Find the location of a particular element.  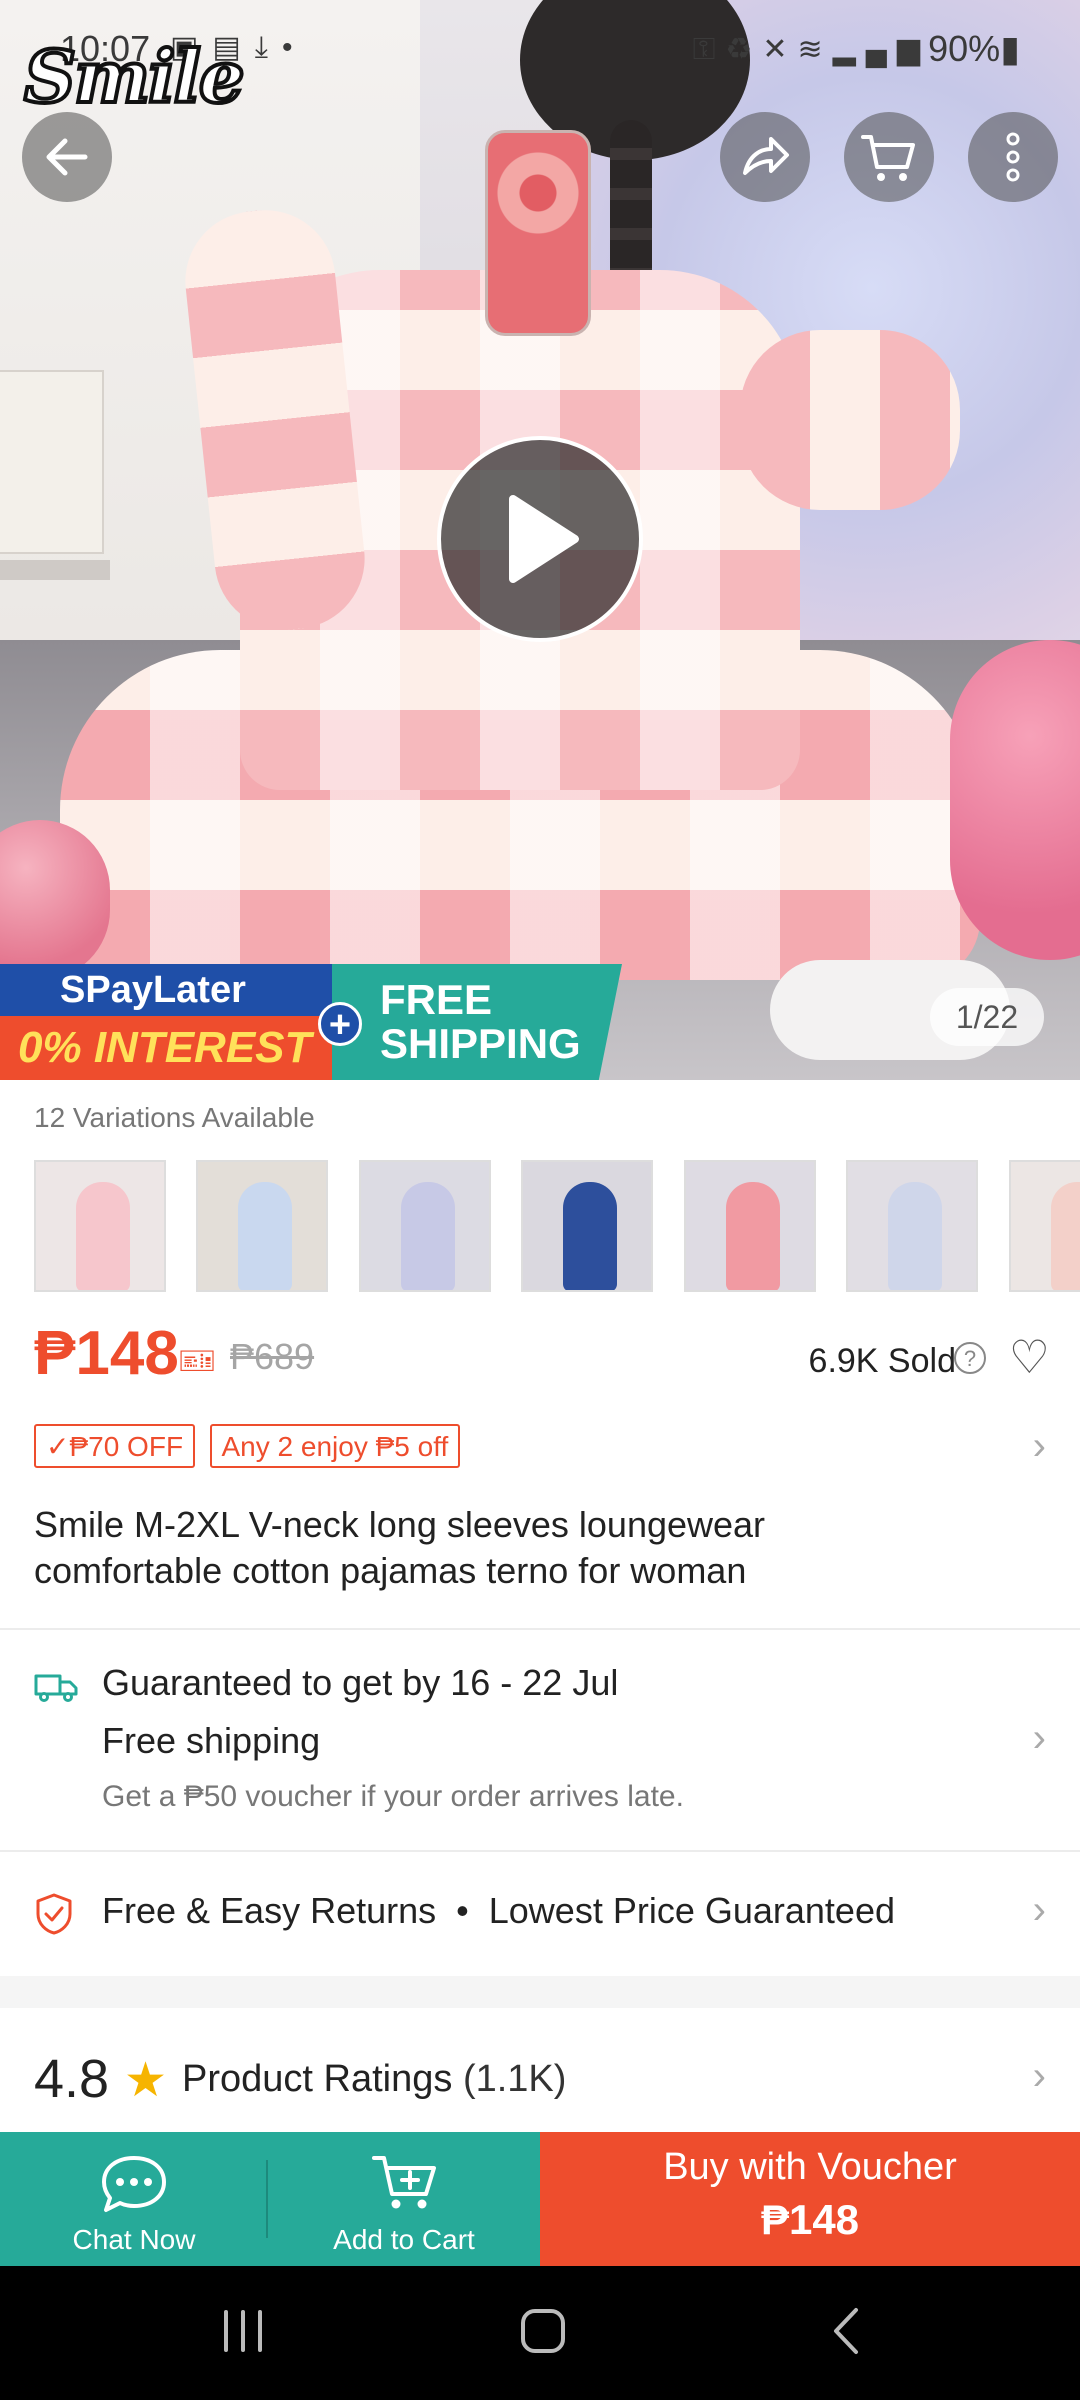

add-to-cart-icon is located at coordinates (404, 2182).